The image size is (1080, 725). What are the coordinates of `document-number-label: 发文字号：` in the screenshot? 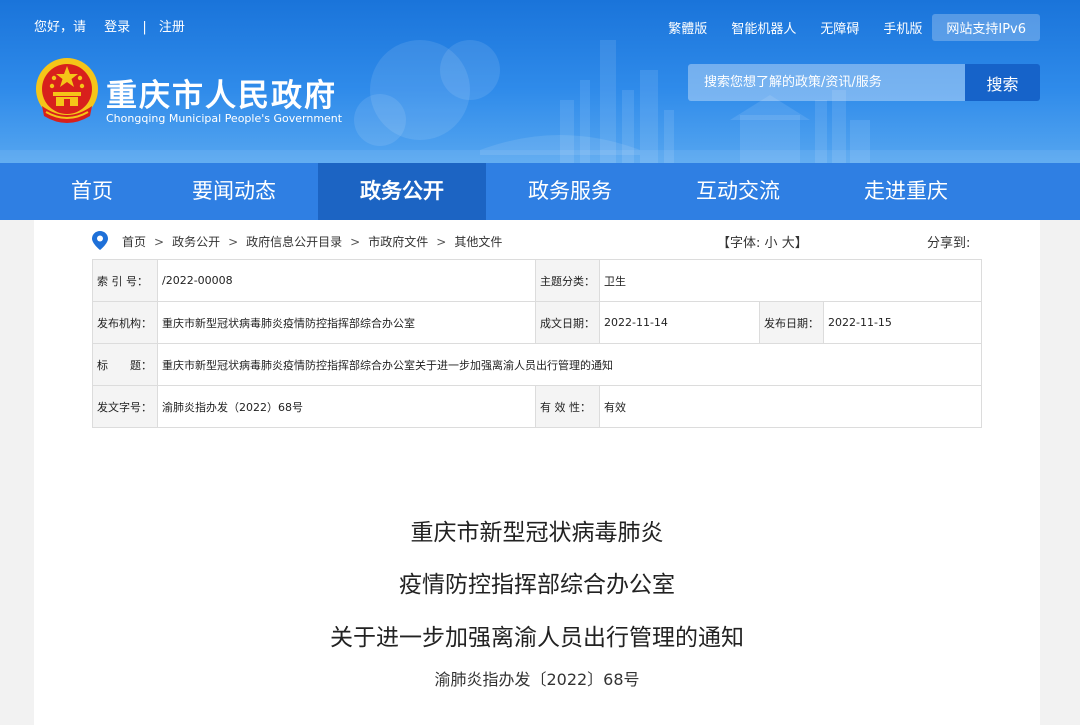 It's located at (125, 406).